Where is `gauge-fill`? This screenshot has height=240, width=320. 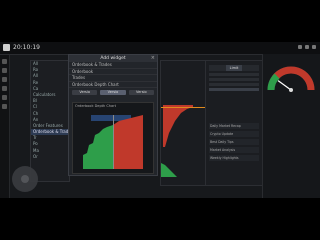 gauge-fill is located at coordinates (293, 78).